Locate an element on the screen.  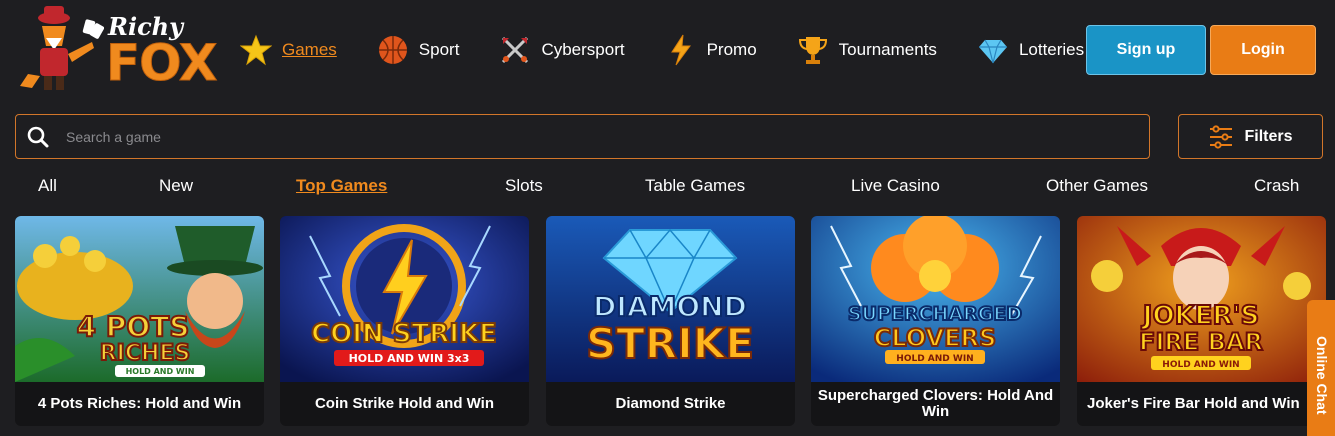
art-title-line1: SUPERCHARGED is located at coordinates (935, 314).